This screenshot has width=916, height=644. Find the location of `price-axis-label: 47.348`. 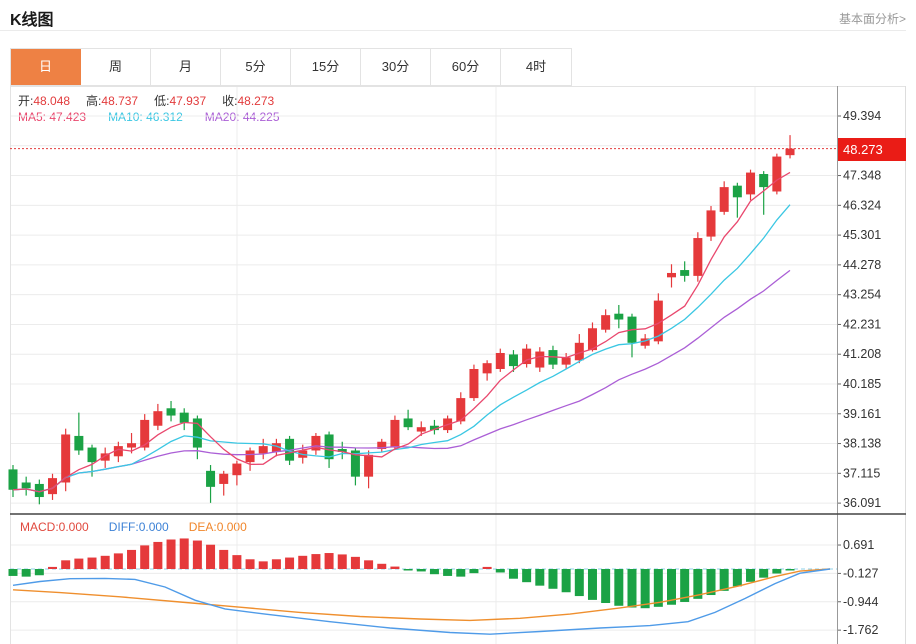

price-axis-label: 47.348 is located at coordinates (862, 176).